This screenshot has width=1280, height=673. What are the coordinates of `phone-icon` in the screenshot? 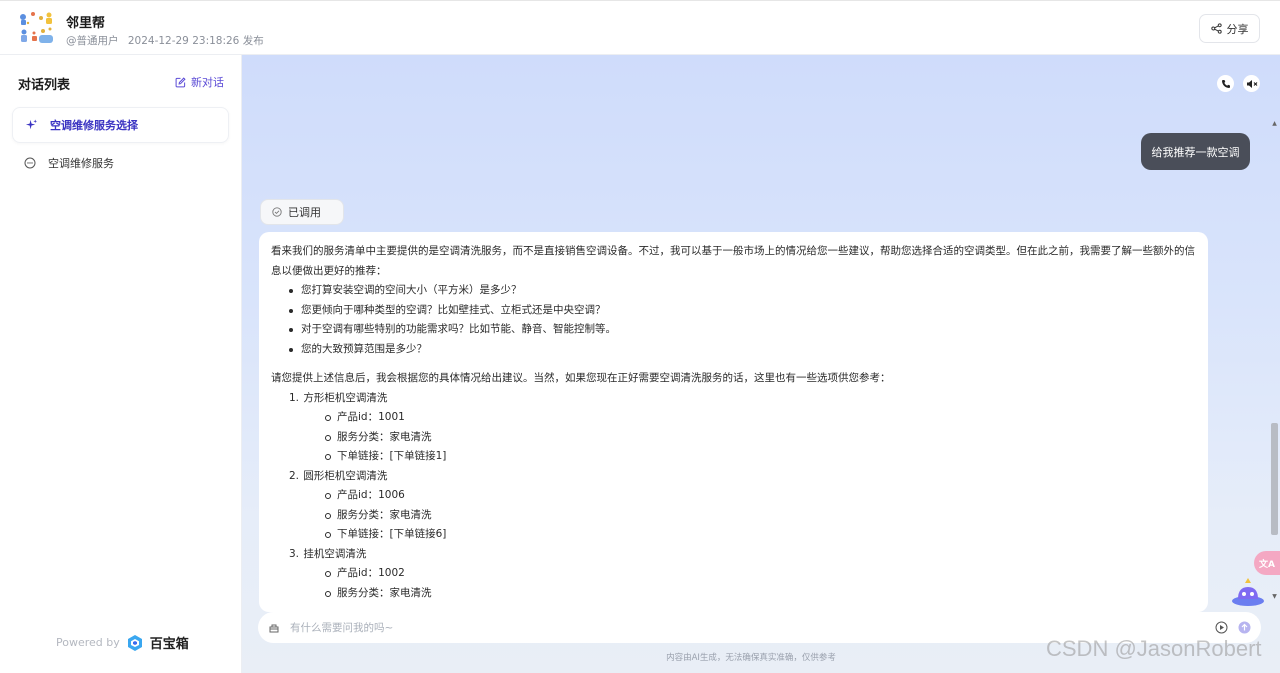 It's located at (1225, 83).